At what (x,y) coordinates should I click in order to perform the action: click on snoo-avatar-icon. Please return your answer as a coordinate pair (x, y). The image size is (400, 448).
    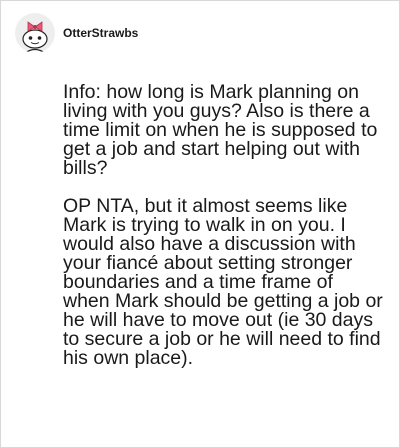
    Looking at the image, I should click on (35, 33).